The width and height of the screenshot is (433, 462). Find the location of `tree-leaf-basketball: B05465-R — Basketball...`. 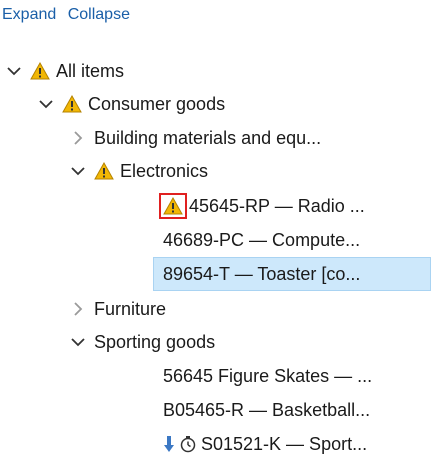

tree-leaf-basketball: B05465-R — Basketball... is located at coordinates (266, 410).